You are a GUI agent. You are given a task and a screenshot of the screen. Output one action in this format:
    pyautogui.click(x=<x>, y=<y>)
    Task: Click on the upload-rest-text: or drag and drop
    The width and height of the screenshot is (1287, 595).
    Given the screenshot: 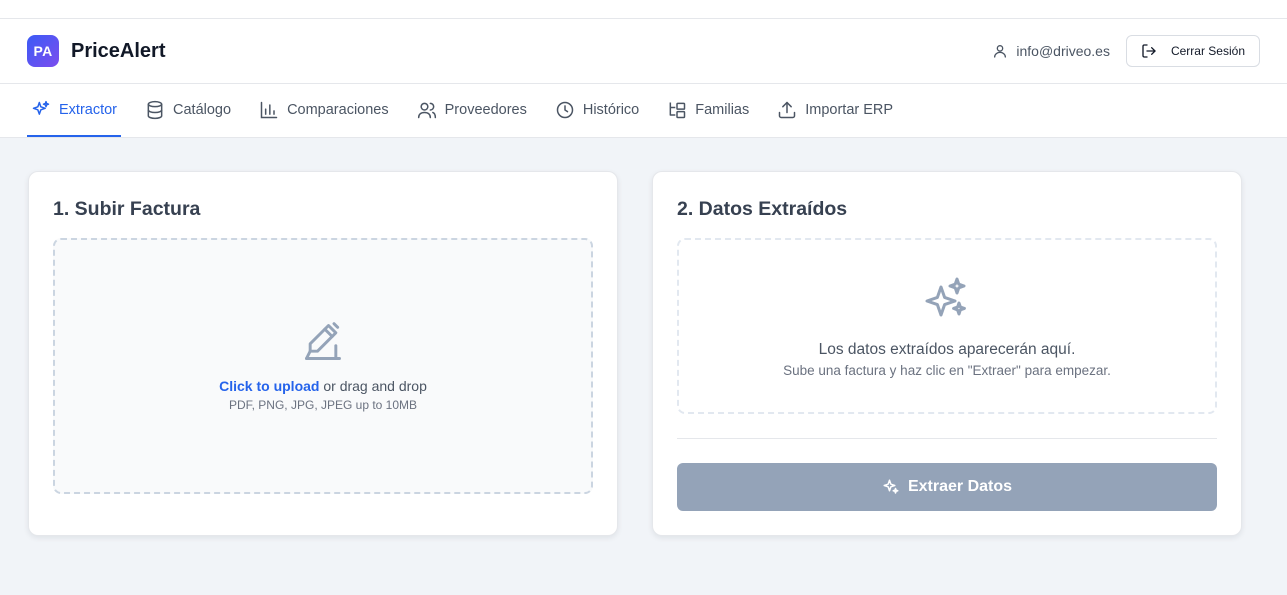 What is the action you would take?
    pyautogui.click(x=373, y=386)
    